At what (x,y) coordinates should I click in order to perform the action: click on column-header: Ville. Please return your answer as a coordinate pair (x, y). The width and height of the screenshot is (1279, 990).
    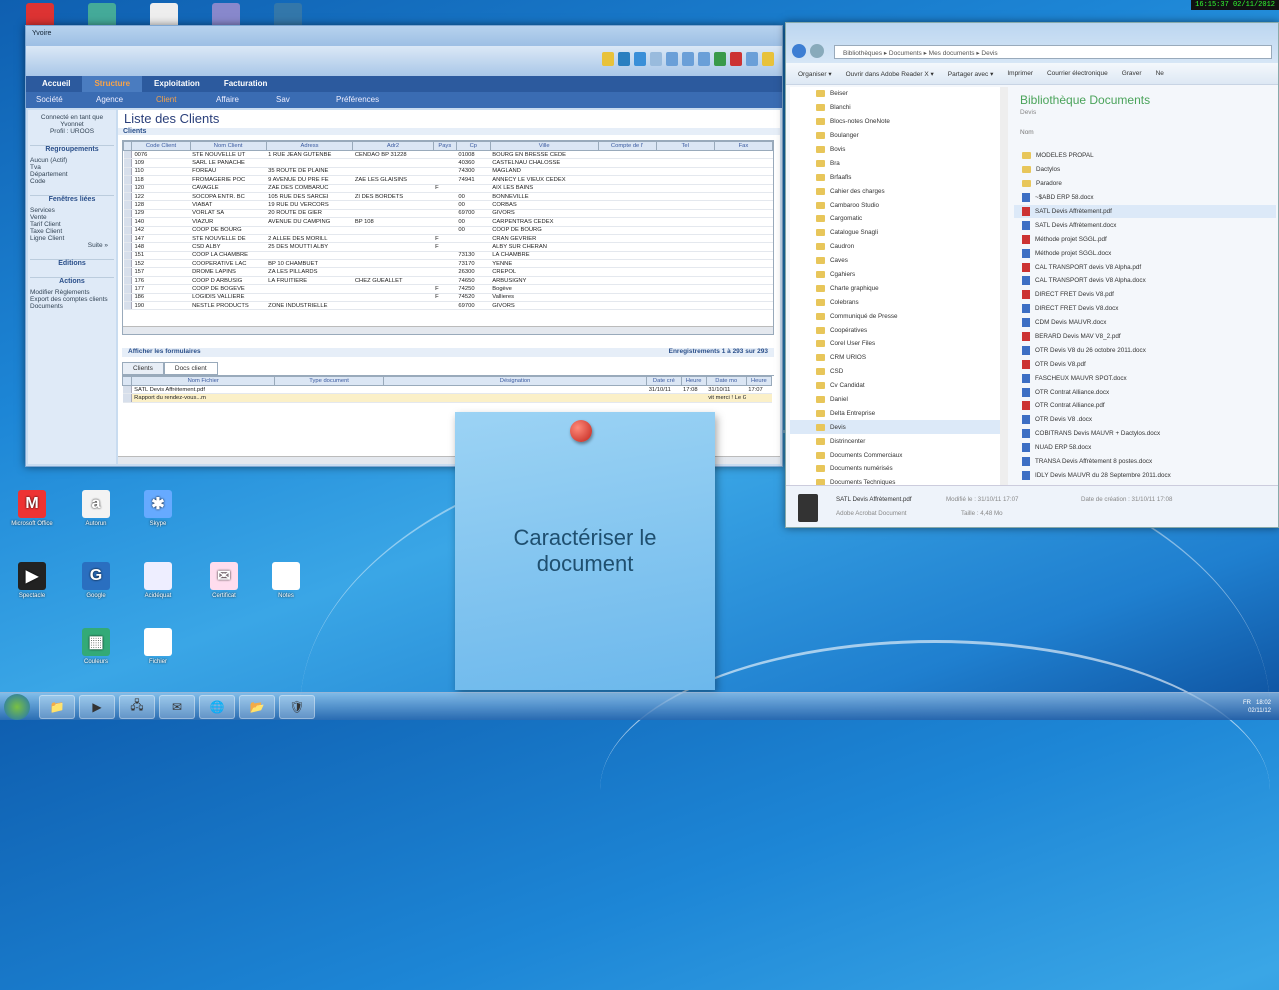
    Looking at the image, I should click on (544, 146).